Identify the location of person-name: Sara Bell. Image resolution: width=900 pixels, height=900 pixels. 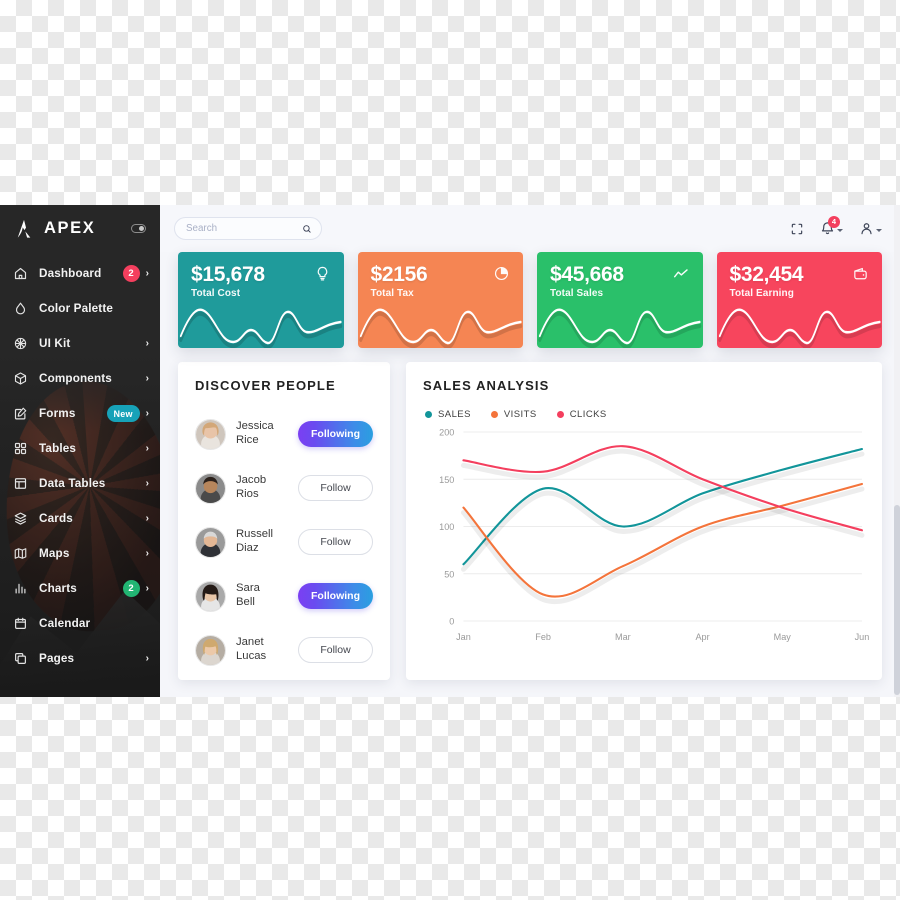
(262, 596).